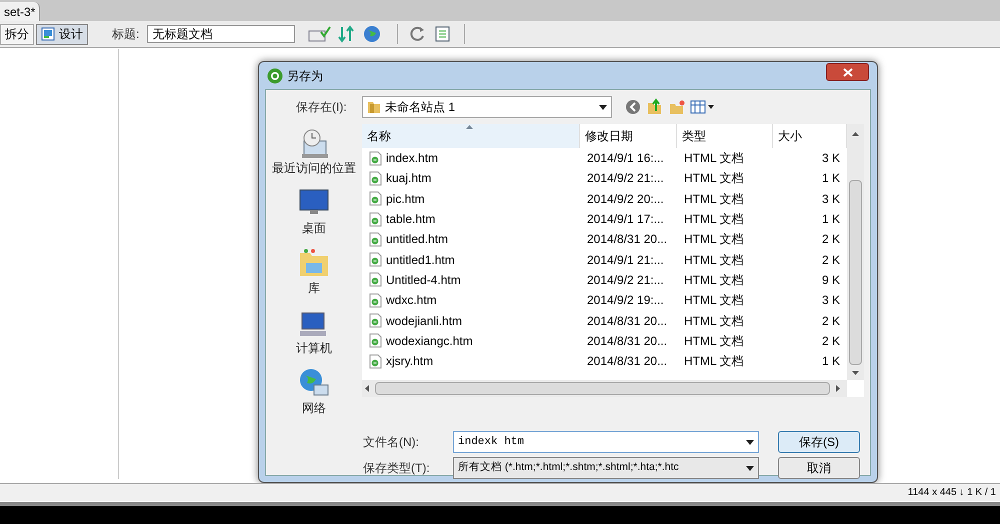 This screenshot has width=1000, height=524. Describe the element at coordinates (471, 239) in the screenshot. I see `file-name-cell: untitled.htm` at that location.